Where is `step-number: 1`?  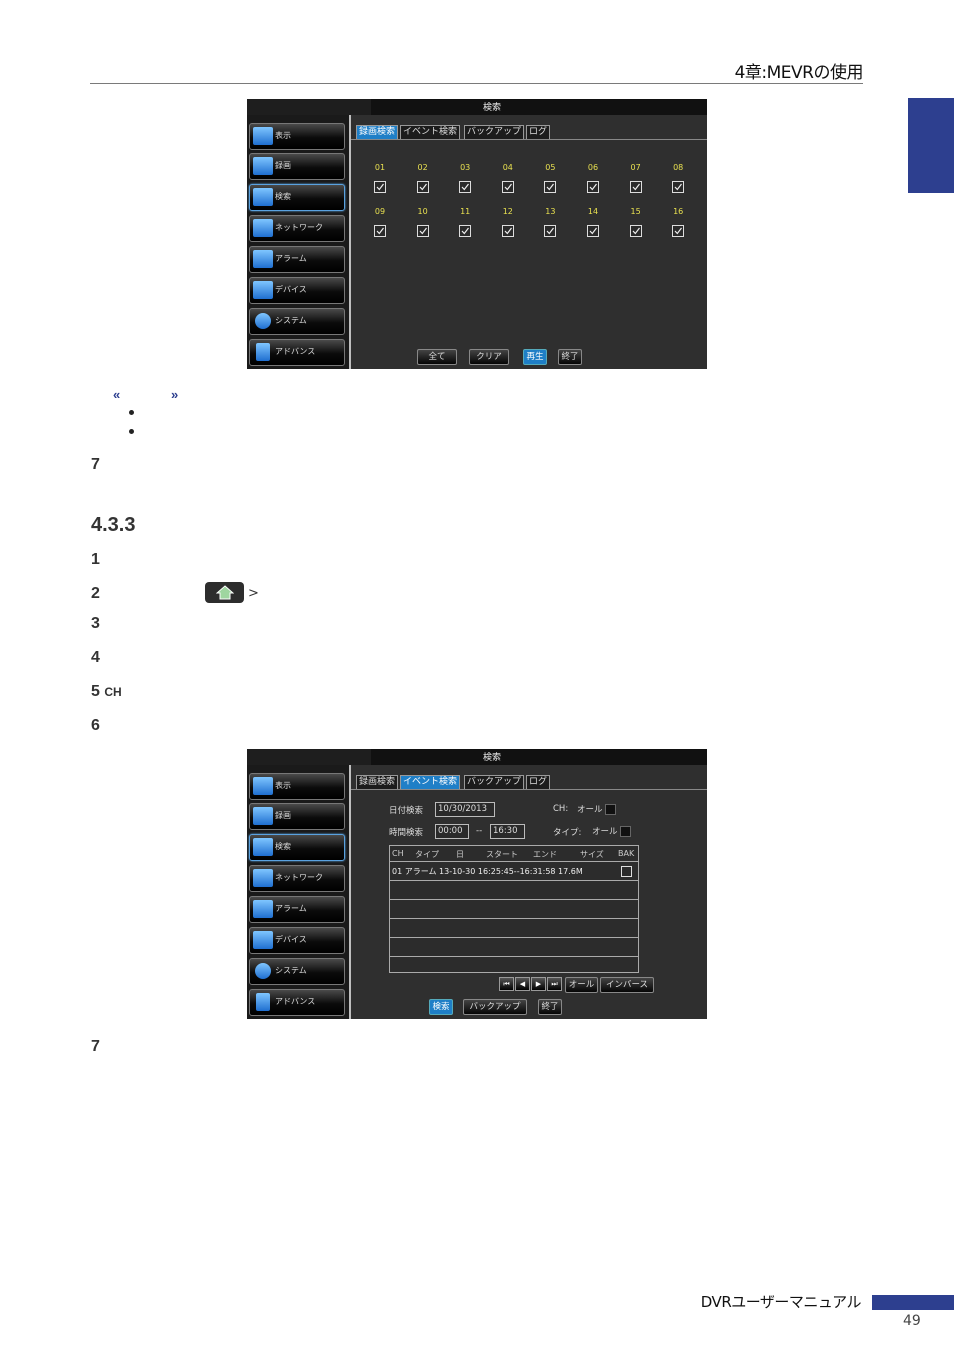 step-number: 1 is located at coordinates (95, 559).